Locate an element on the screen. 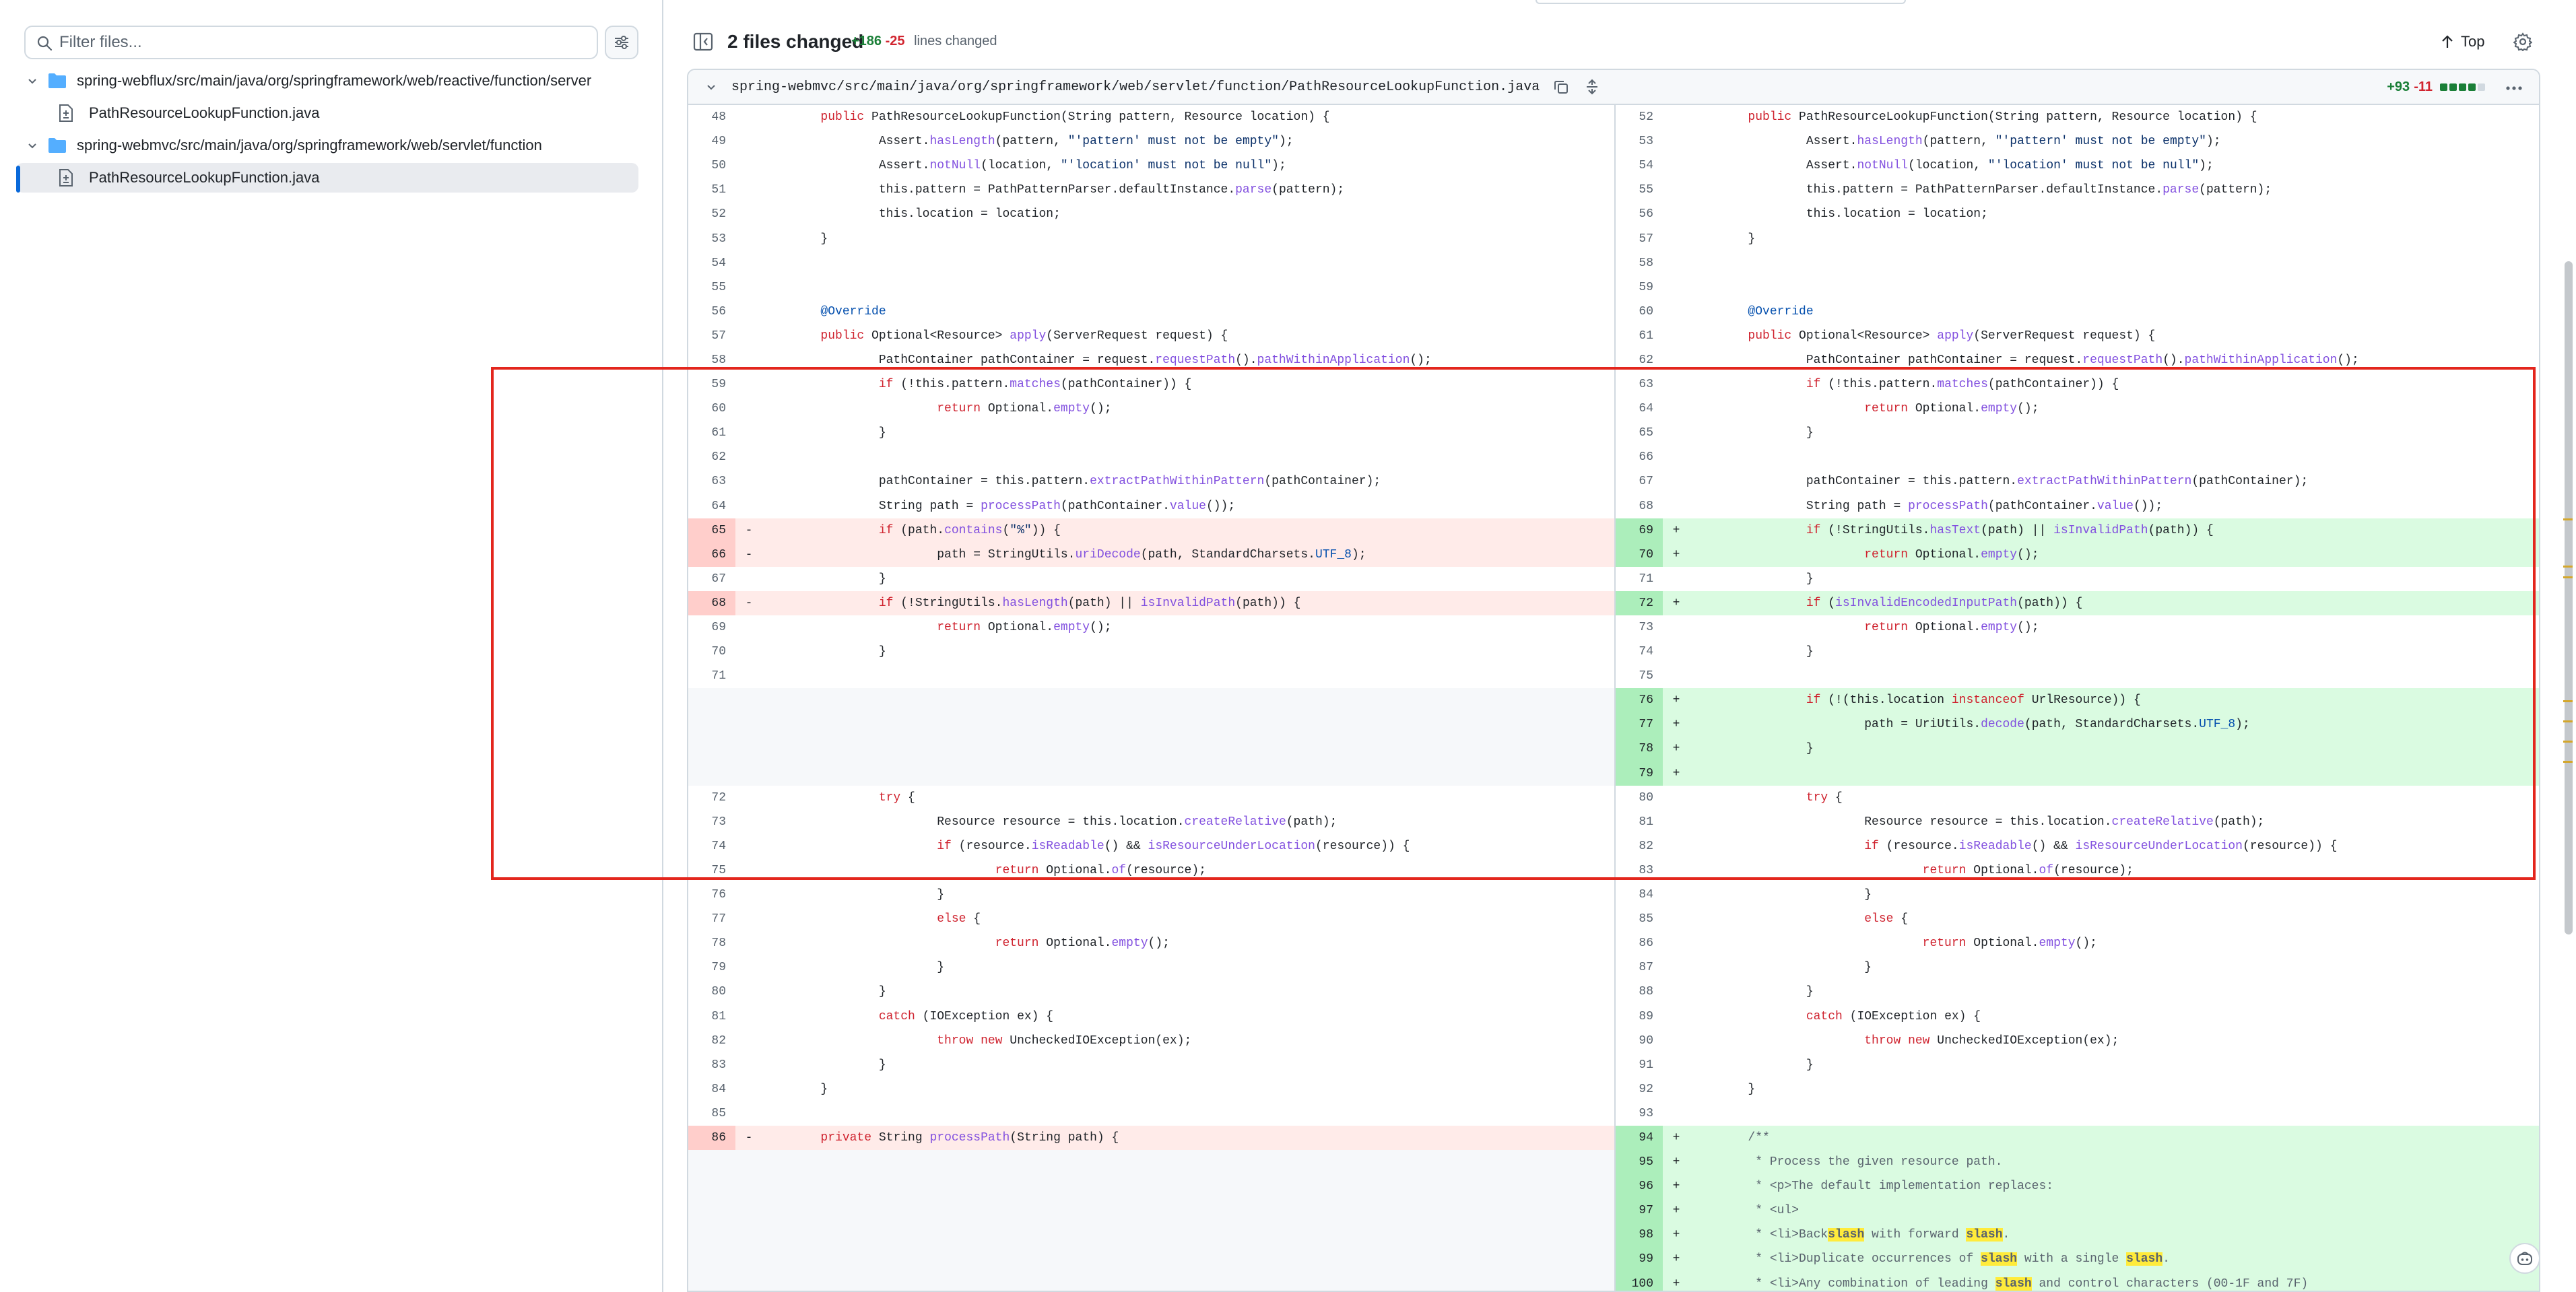 The width and height of the screenshot is (2576, 1292). scrollbar-thumb is located at coordinates (2569, 598).